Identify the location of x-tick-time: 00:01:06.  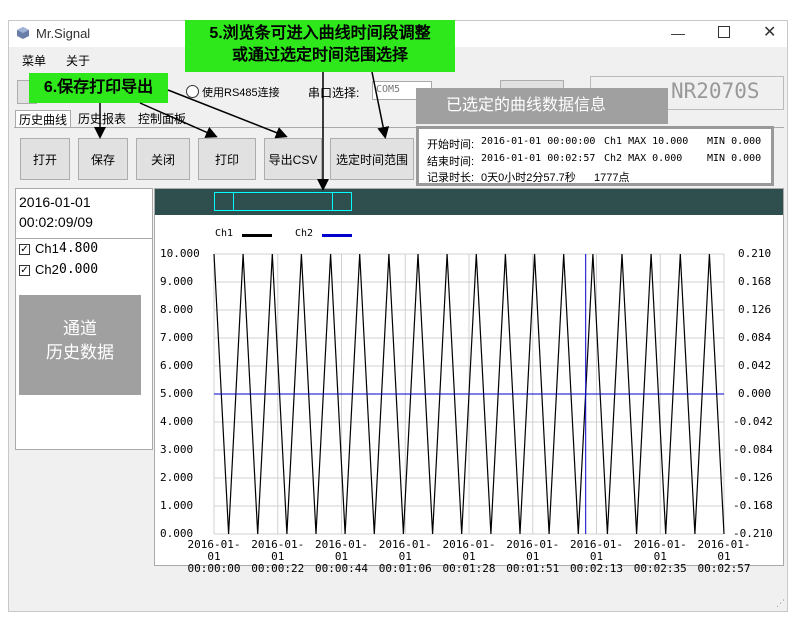
(405, 568).